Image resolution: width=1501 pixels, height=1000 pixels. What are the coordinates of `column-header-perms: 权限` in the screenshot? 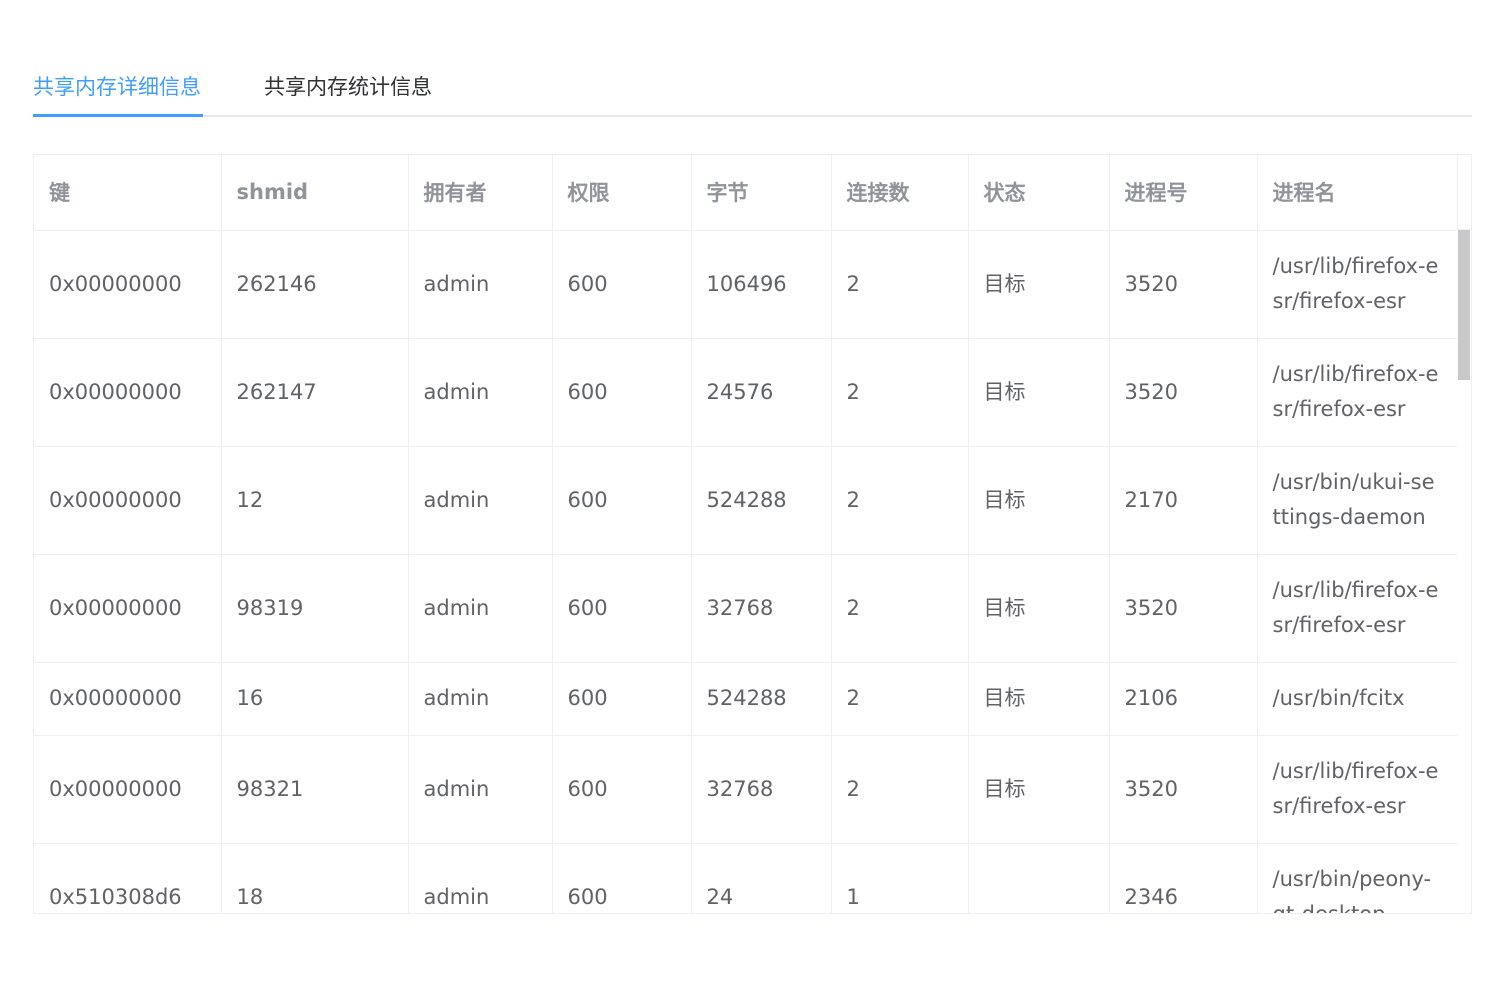 It's located at (622, 193).